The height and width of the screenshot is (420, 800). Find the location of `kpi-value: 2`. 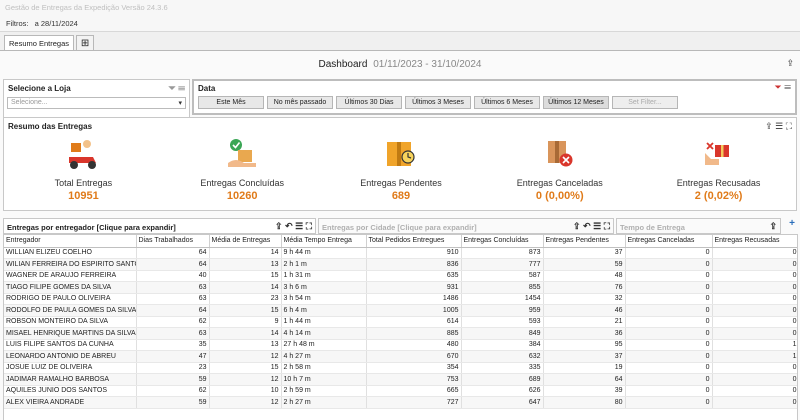

kpi-value: 2 is located at coordinates (697, 196).